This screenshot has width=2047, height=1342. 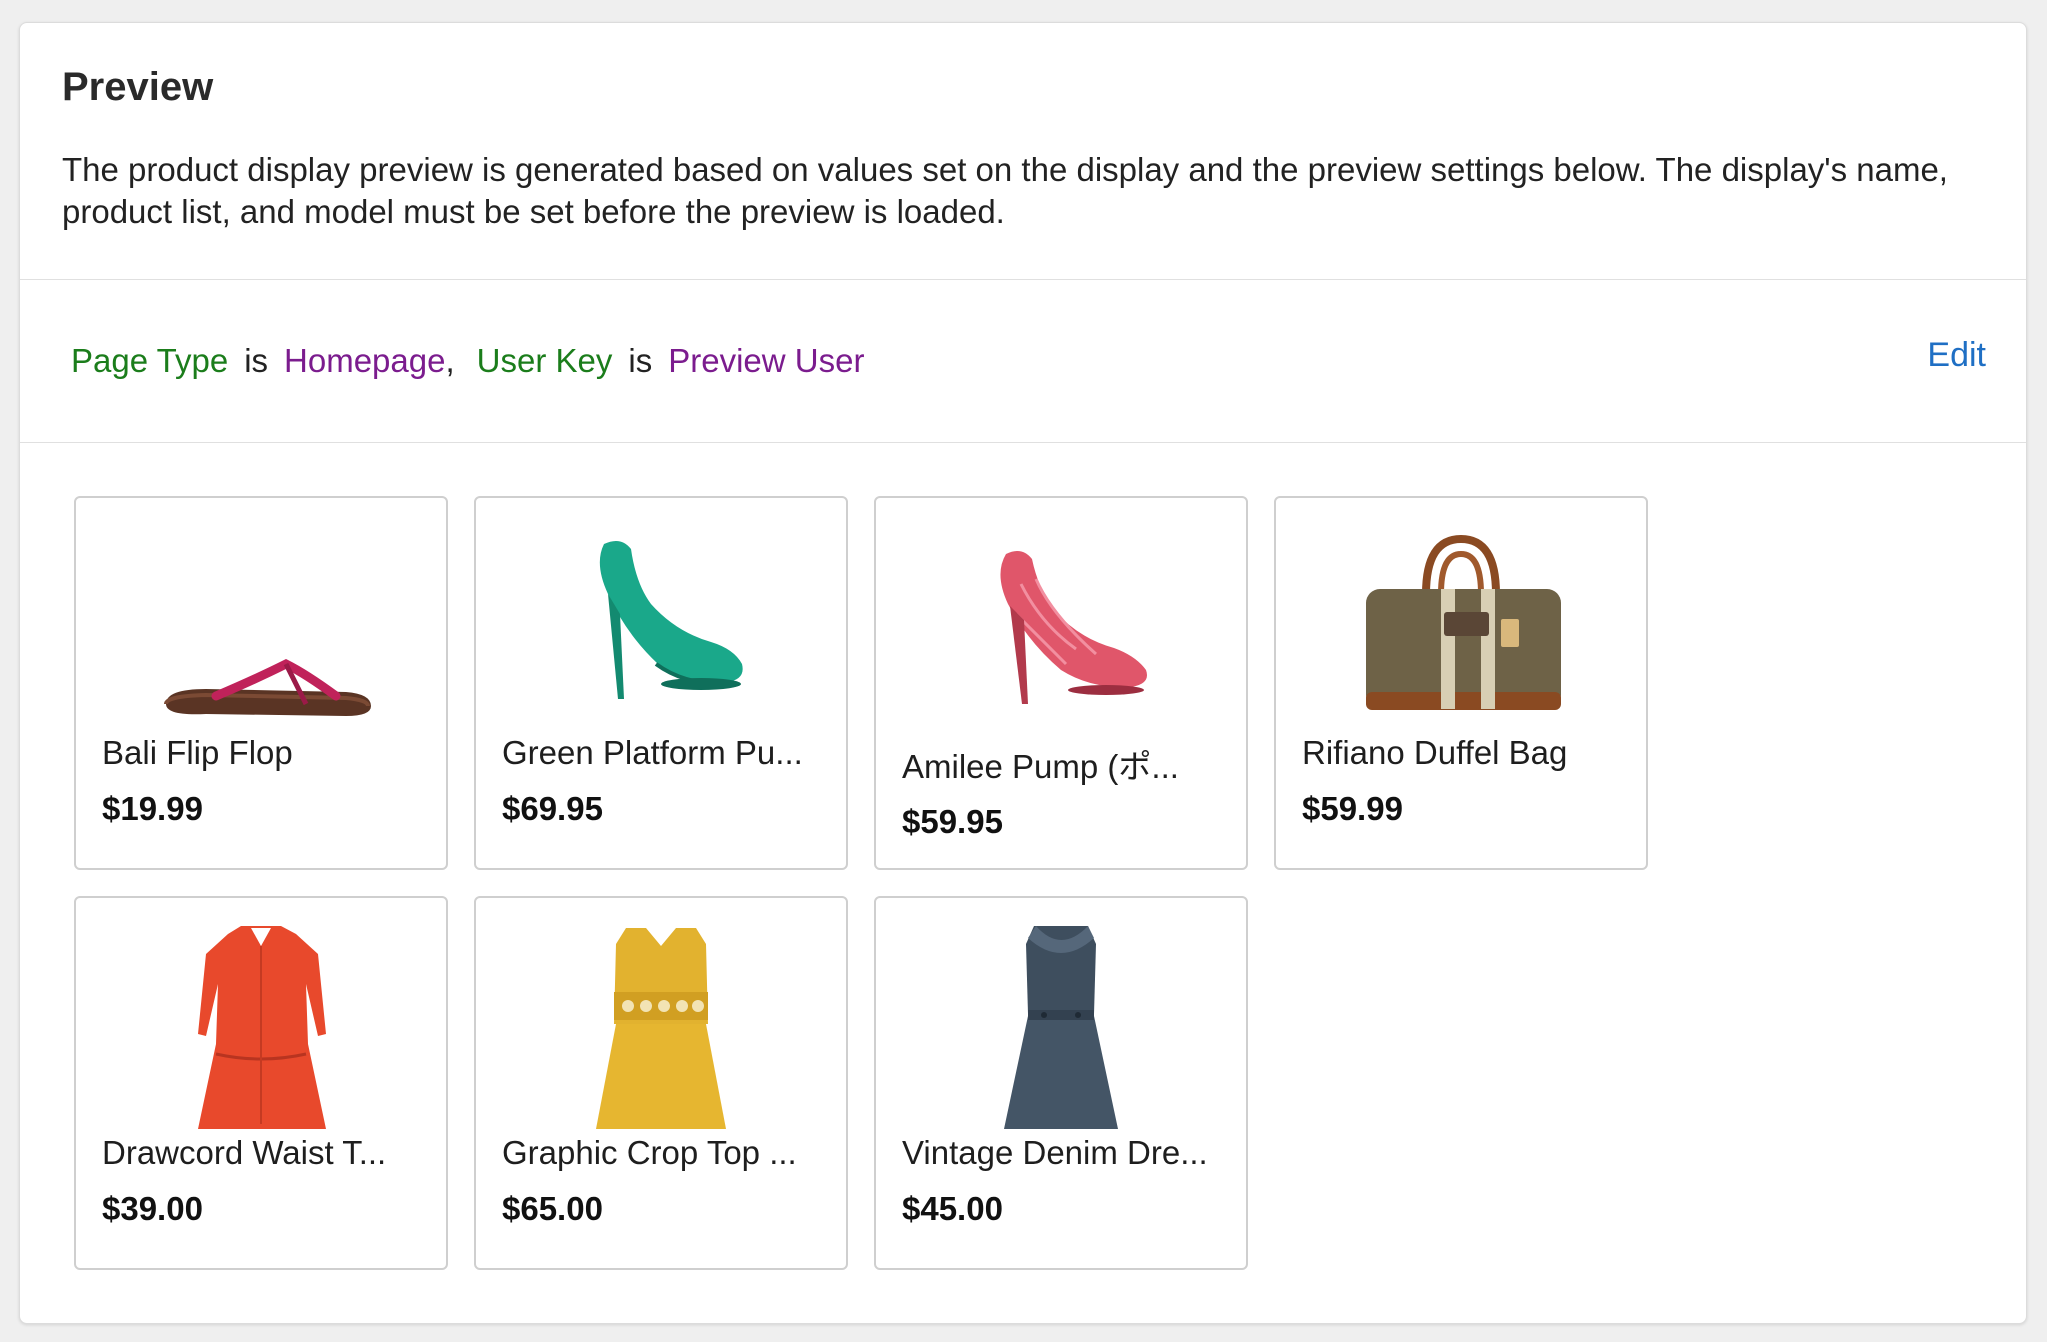 What do you see at coordinates (661, 1028) in the screenshot?
I see `yellow-dress-icon` at bounding box center [661, 1028].